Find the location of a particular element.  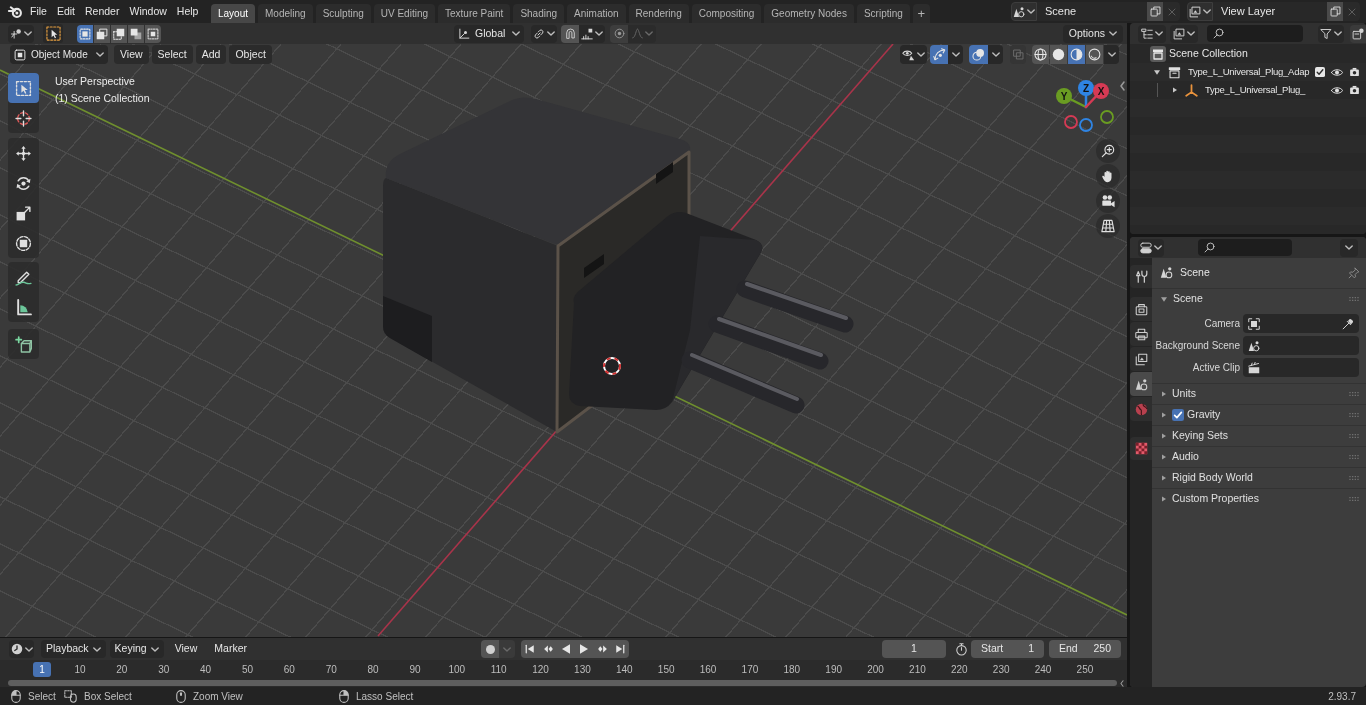

orientation-dropdown: Global is located at coordinates (489, 33).